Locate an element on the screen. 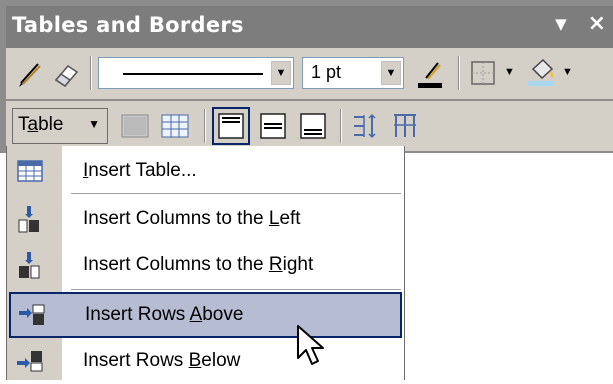 The height and width of the screenshot is (384, 613). toolbar-options-arrow-icon: ▼ is located at coordinates (561, 24).